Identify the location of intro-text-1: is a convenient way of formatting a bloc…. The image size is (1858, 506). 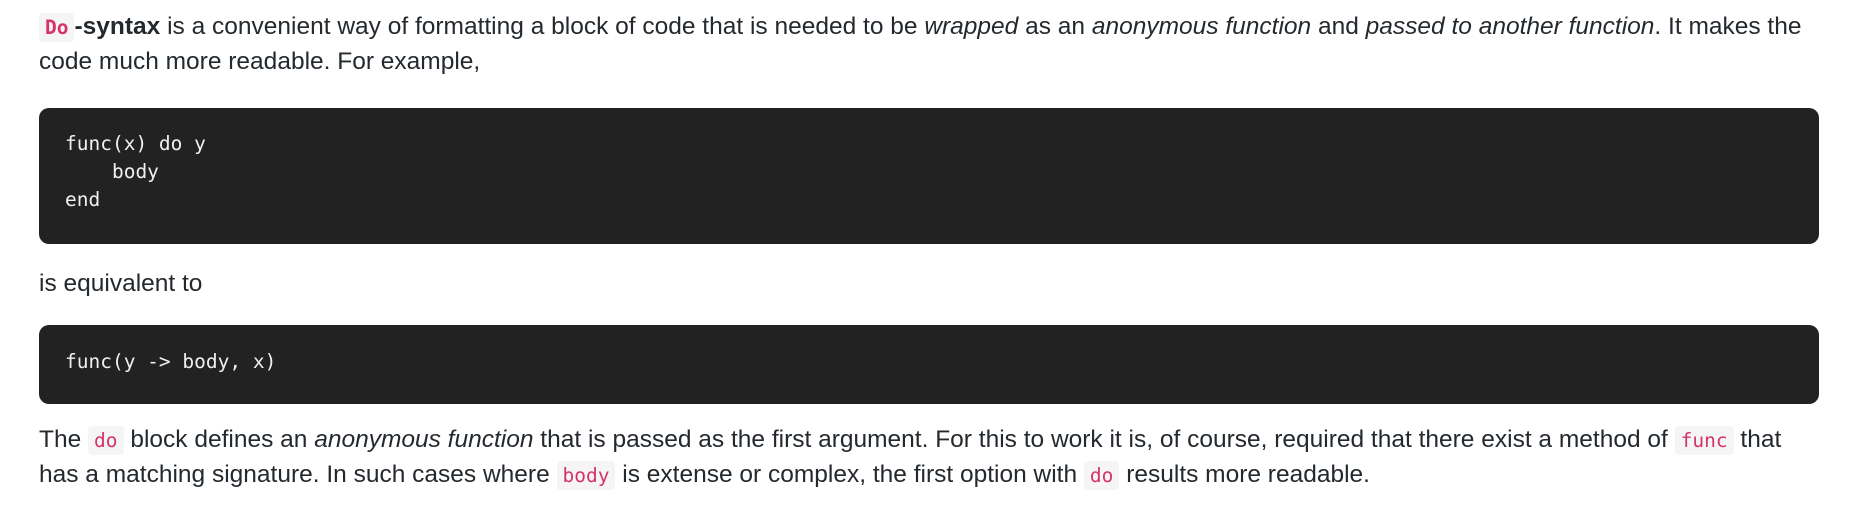
(542, 26).